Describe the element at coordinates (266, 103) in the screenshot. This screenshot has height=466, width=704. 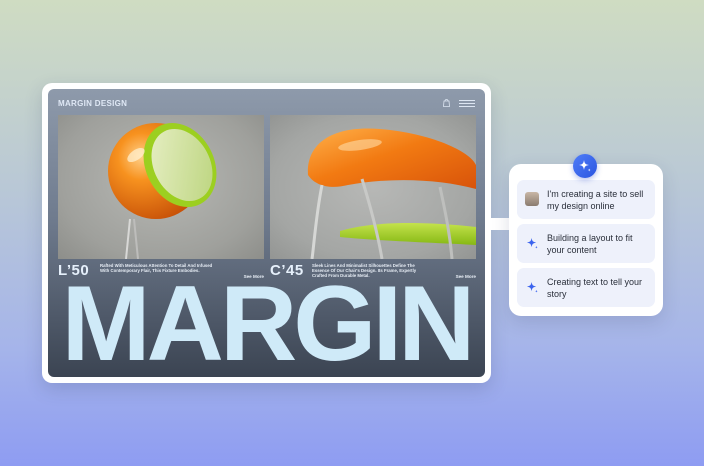
I see `site-header: MARGIN DESIGN` at that location.